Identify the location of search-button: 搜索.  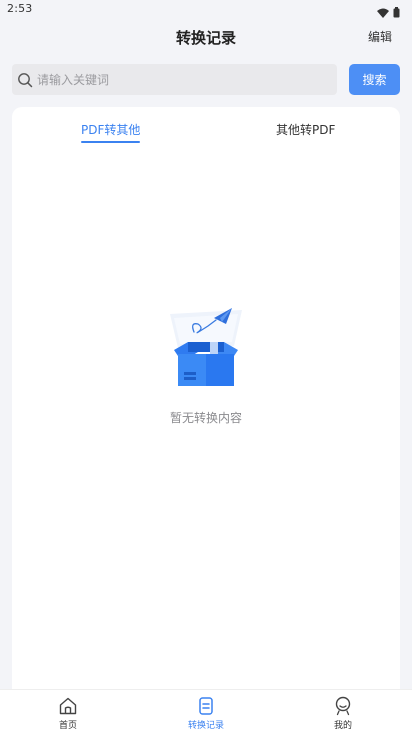
(374, 79).